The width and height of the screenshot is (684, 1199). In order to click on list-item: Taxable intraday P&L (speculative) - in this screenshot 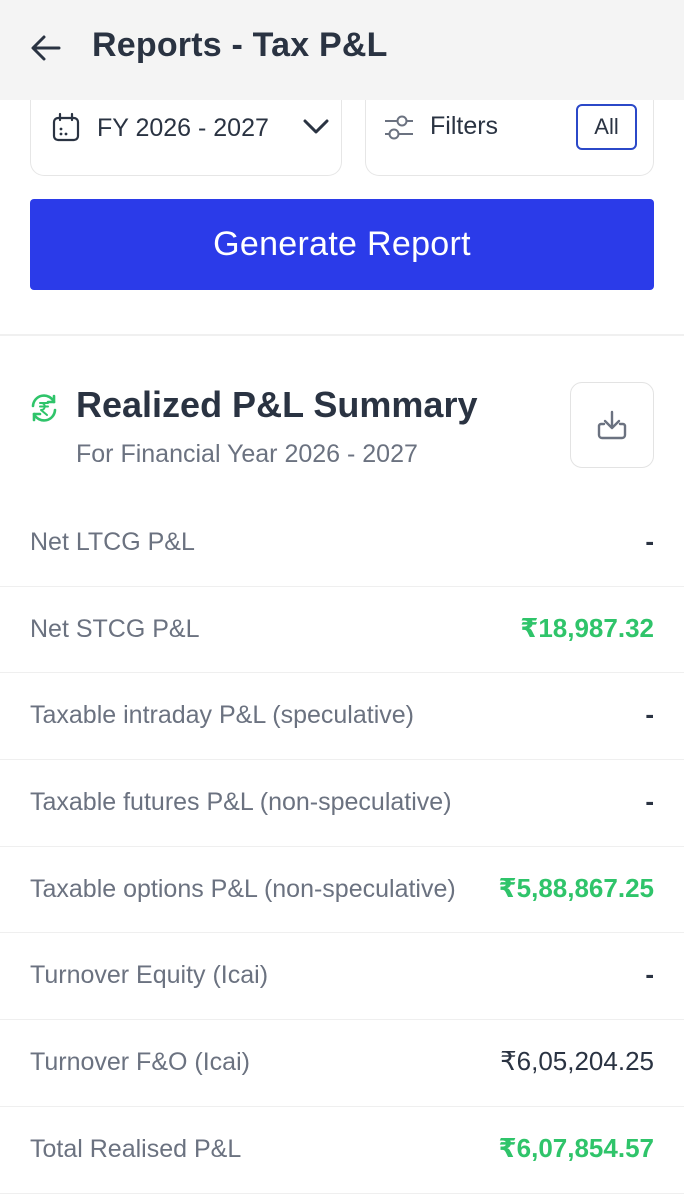, I will do `click(342, 717)`.